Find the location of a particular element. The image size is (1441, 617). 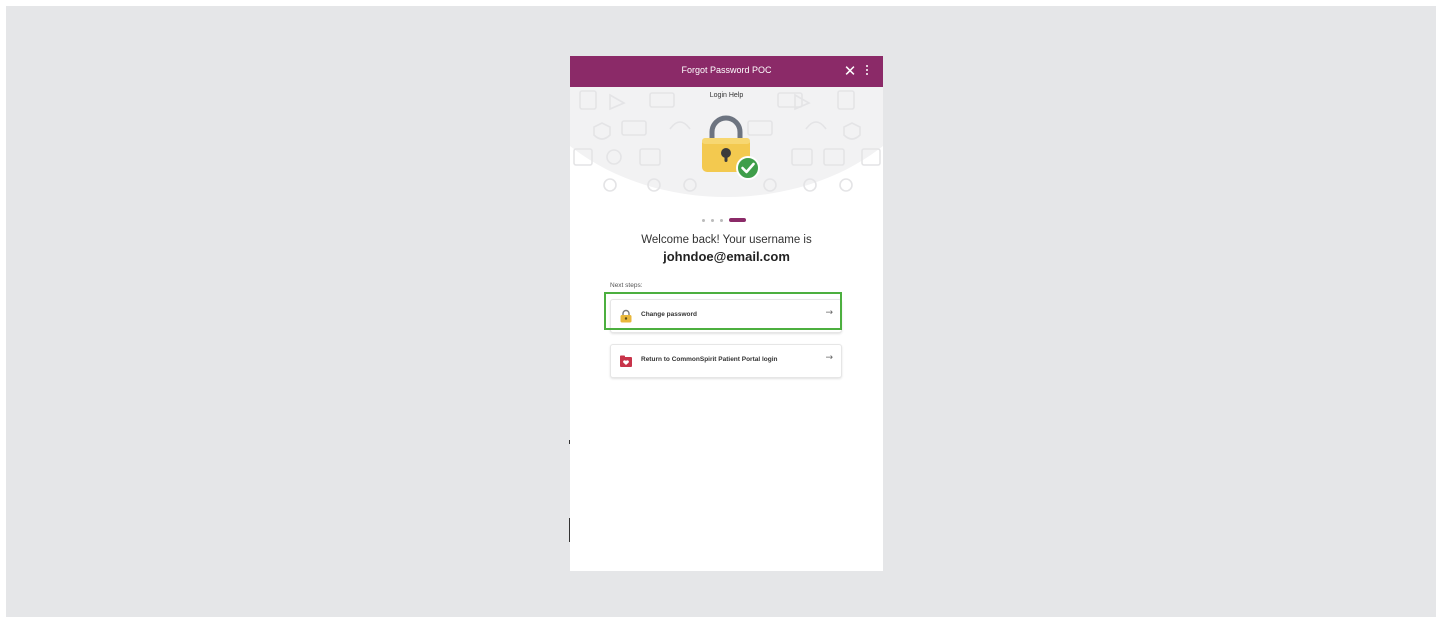

portal-icon is located at coordinates (626, 361).